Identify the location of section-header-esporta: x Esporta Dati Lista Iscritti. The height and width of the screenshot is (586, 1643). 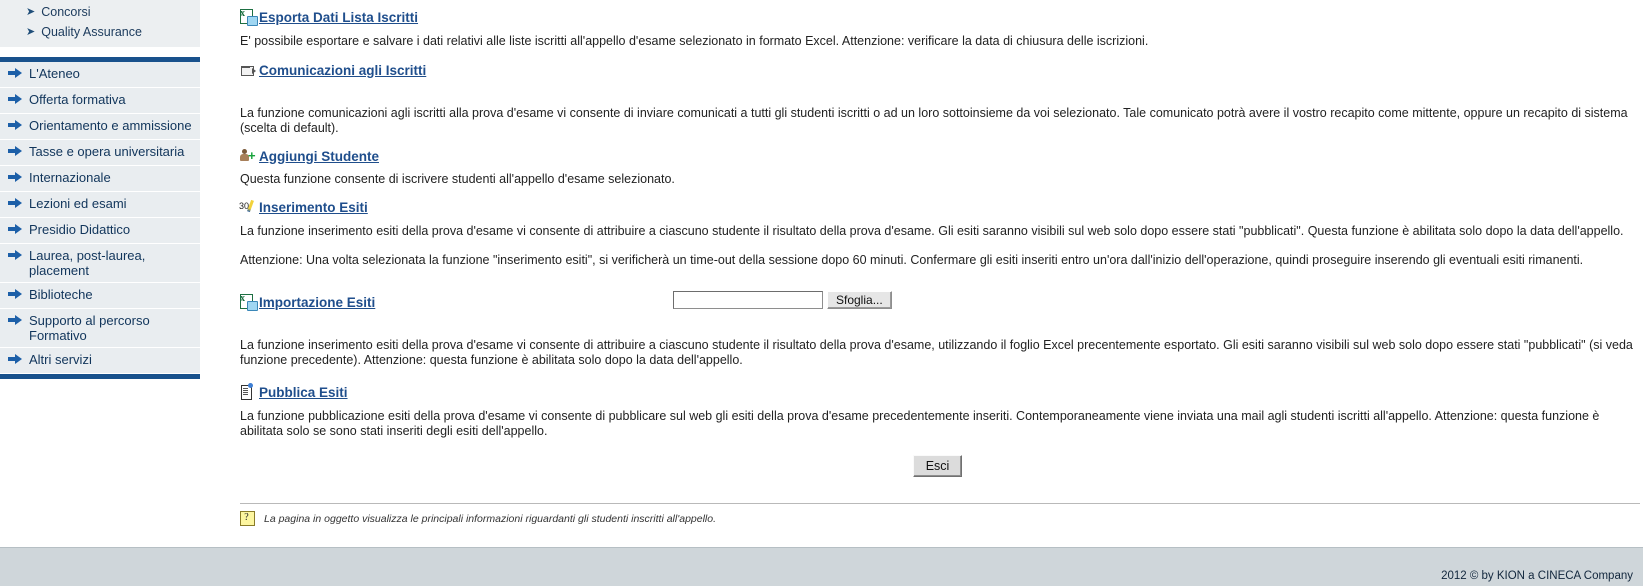
(329, 17).